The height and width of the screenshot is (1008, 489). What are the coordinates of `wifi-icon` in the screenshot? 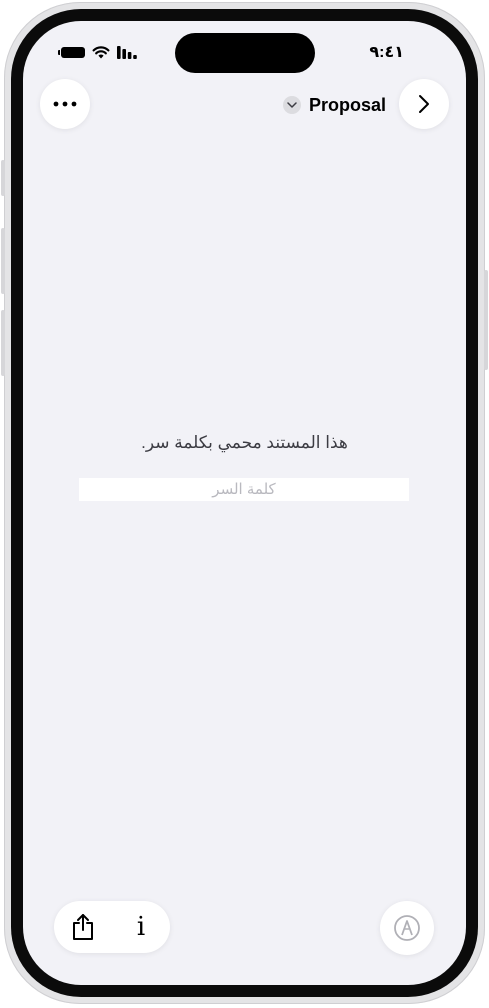 It's located at (101, 52).